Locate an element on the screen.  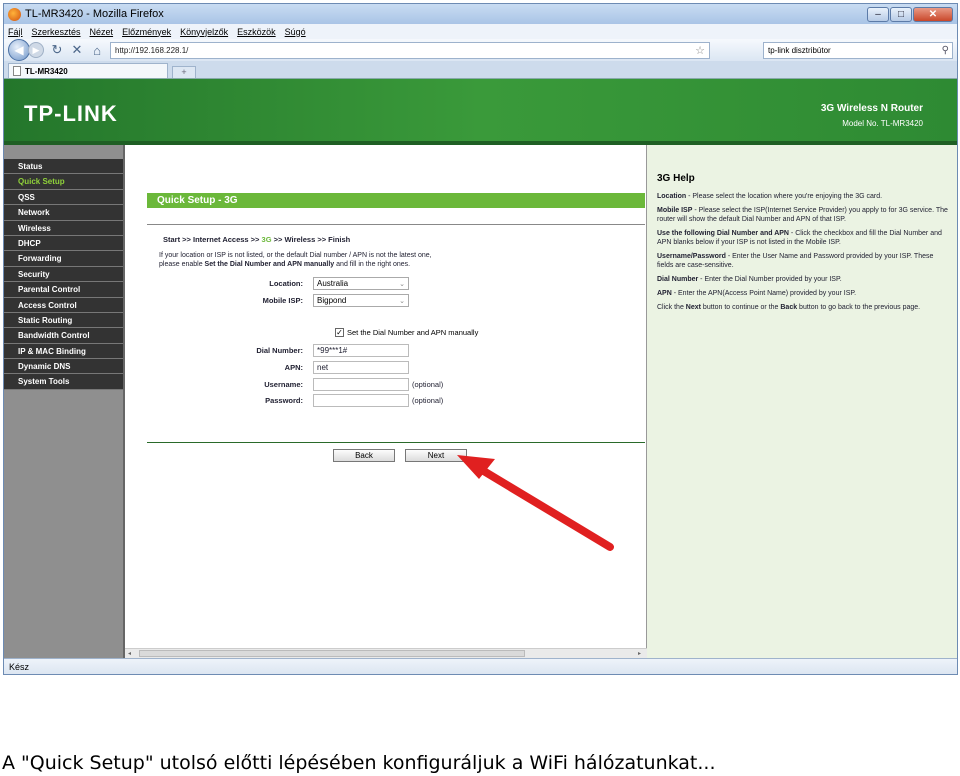
scroll-left-icon: ◂ is located at coordinates (129, 653).